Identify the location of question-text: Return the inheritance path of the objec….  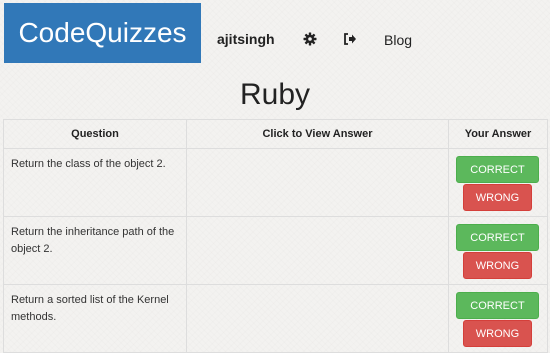
(93, 240).